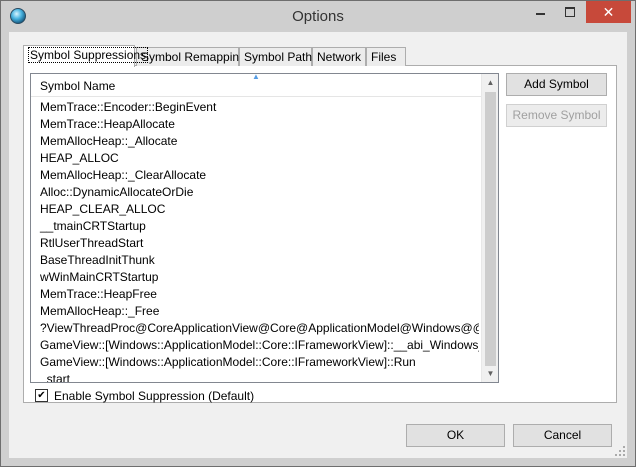 The image size is (636, 467). What do you see at coordinates (255, 376) in the screenshot?
I see `list-item: _start` at bounding box center [255, 376].